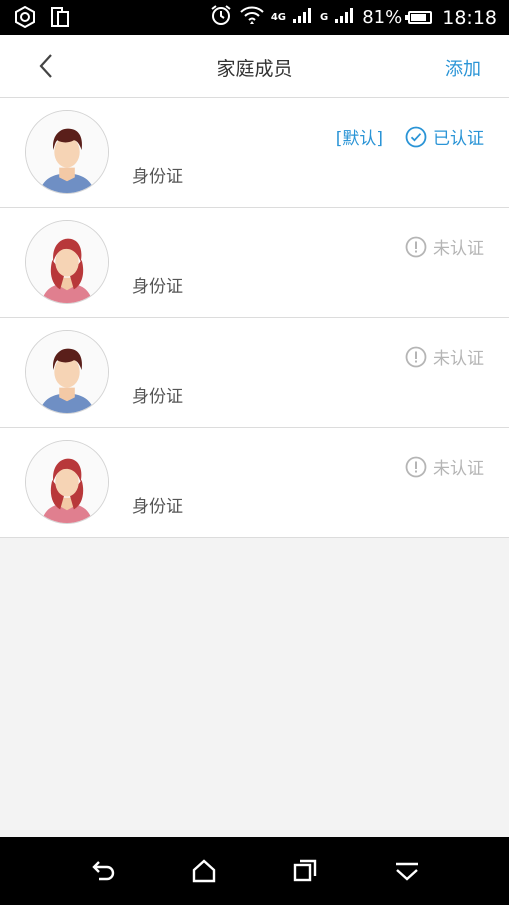 Image resolution: width=509 pixels, height=905 pixels. What do you see at coordinates (382, 17) in the screenshot?
I see `battery-percent: 81%` at bounding box center [382, 17].